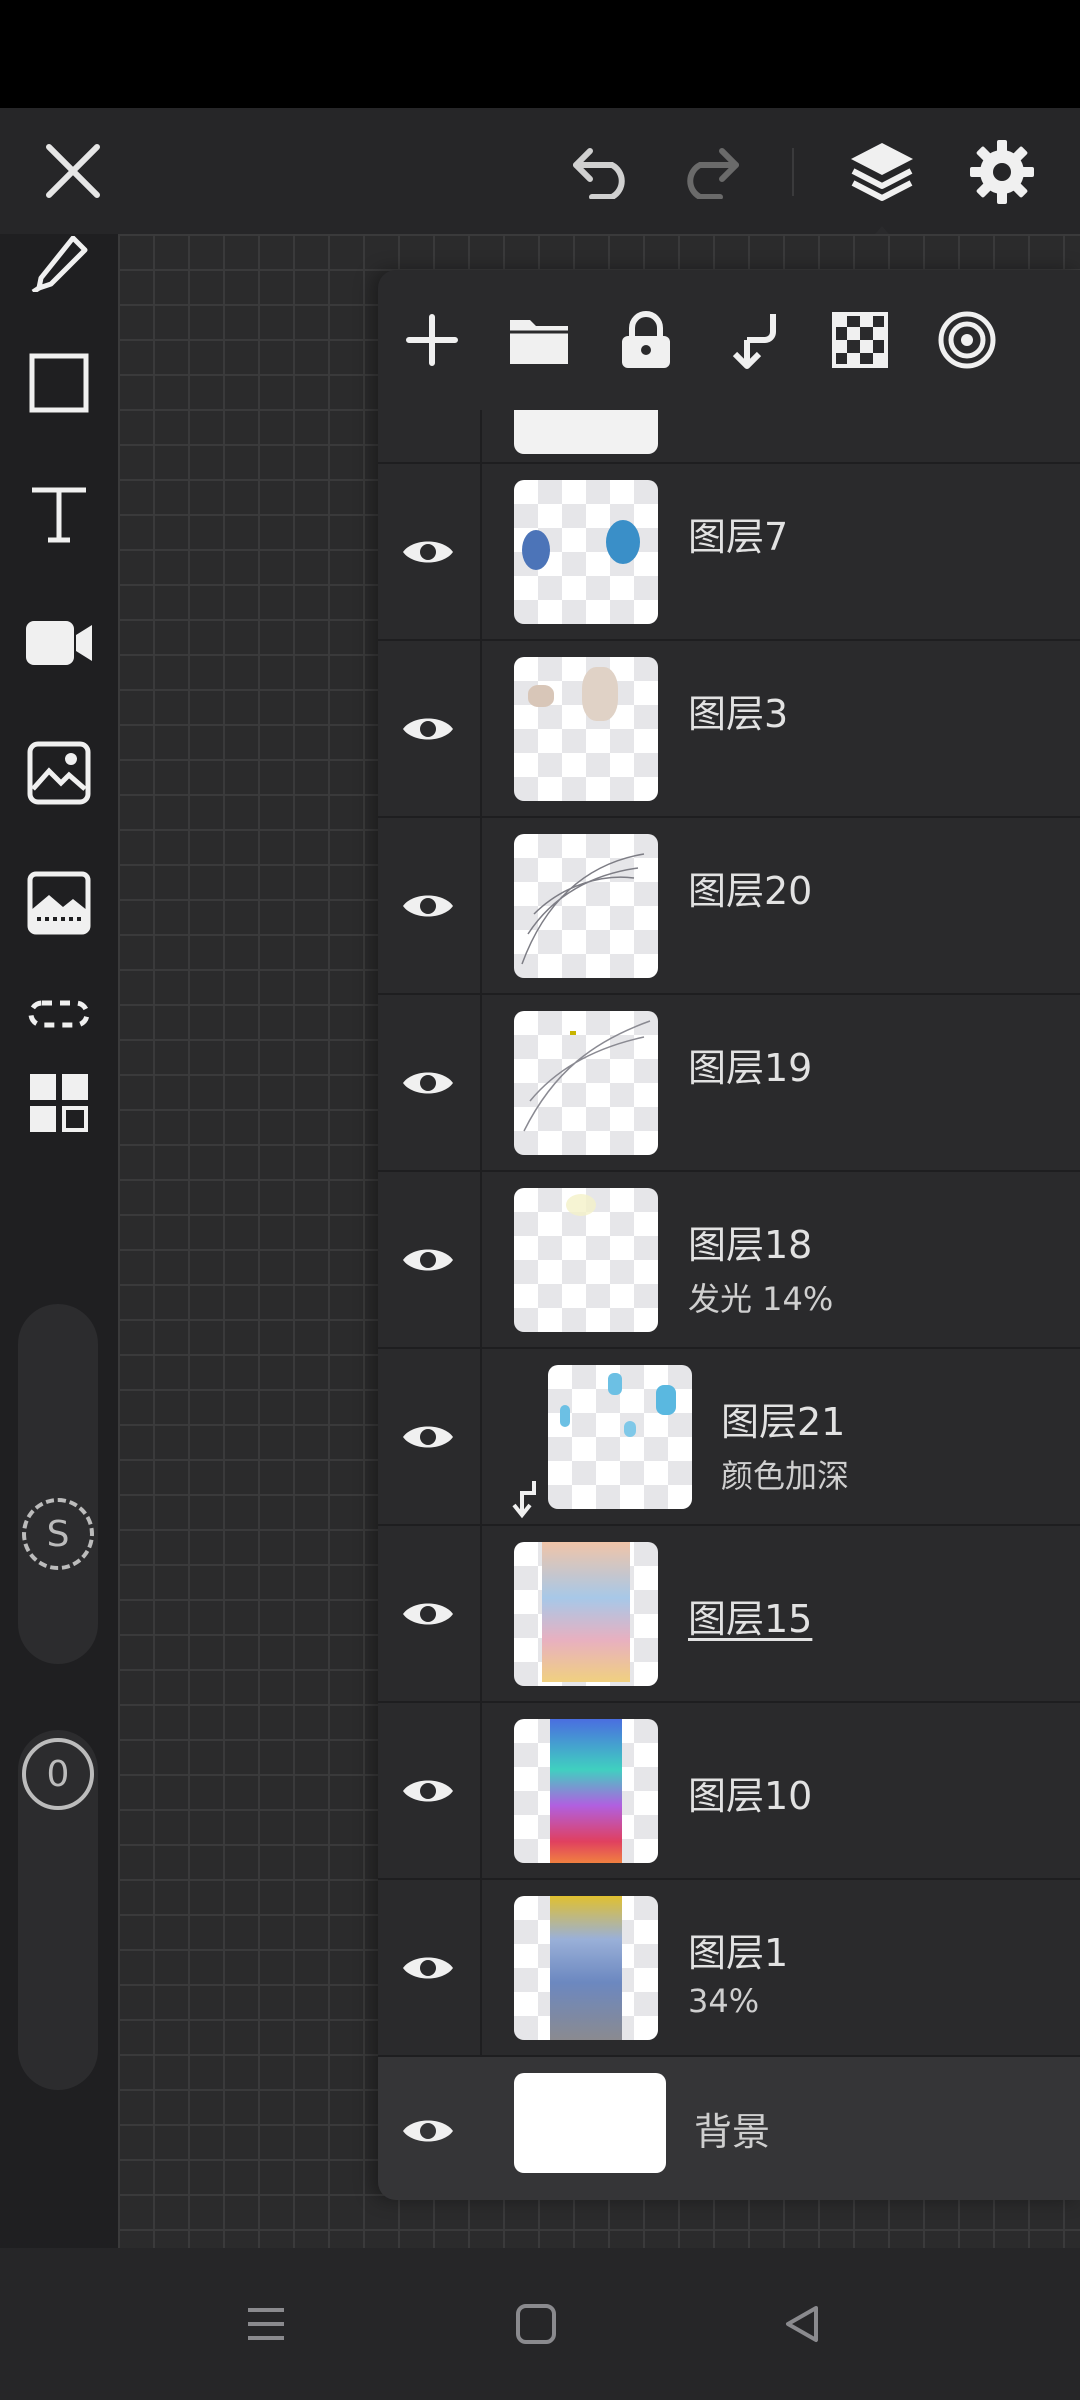 This screenshot has width=1080, height=2400. I want to click on add-layer-icon, so click(431, 340).